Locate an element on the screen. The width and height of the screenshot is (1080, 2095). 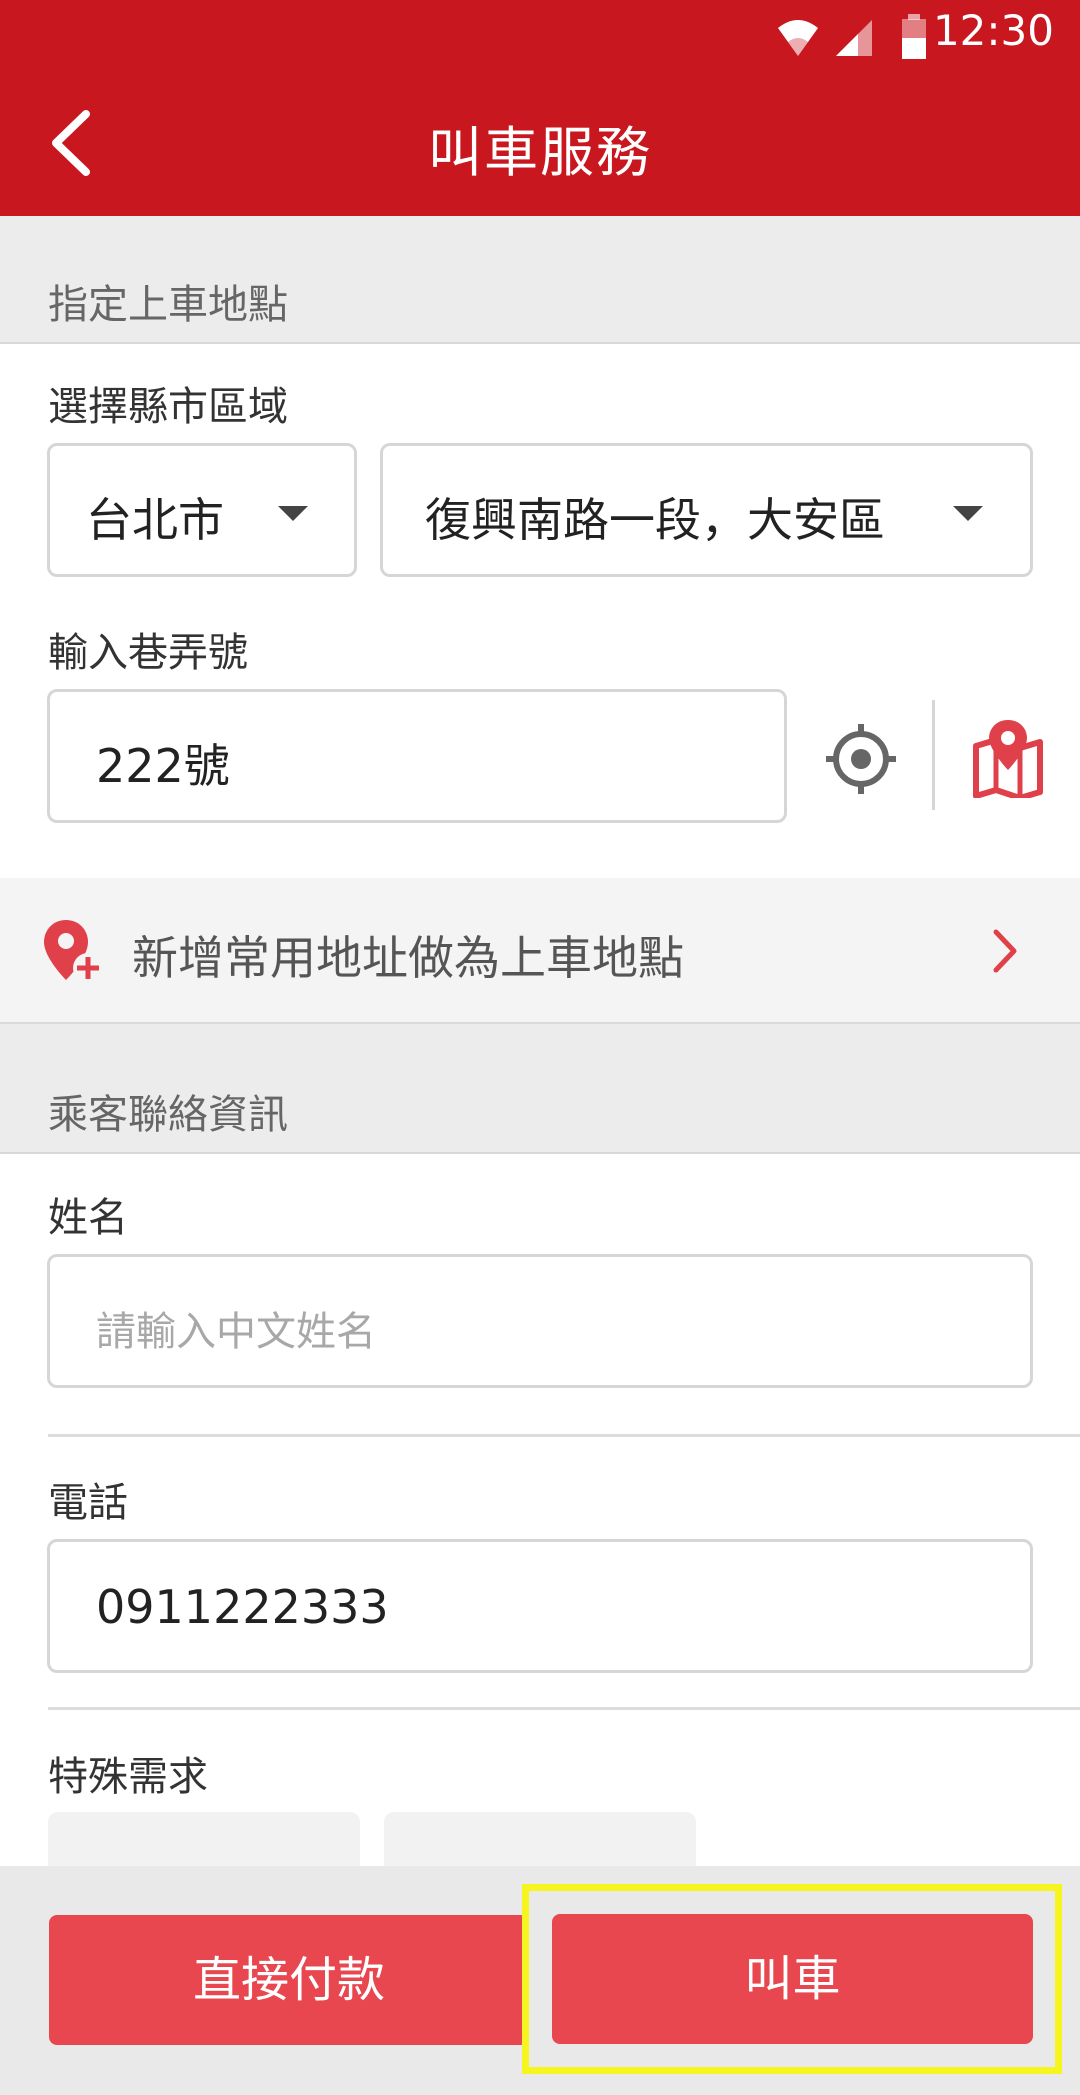
signal-icon is located at coordinates (854, 38).